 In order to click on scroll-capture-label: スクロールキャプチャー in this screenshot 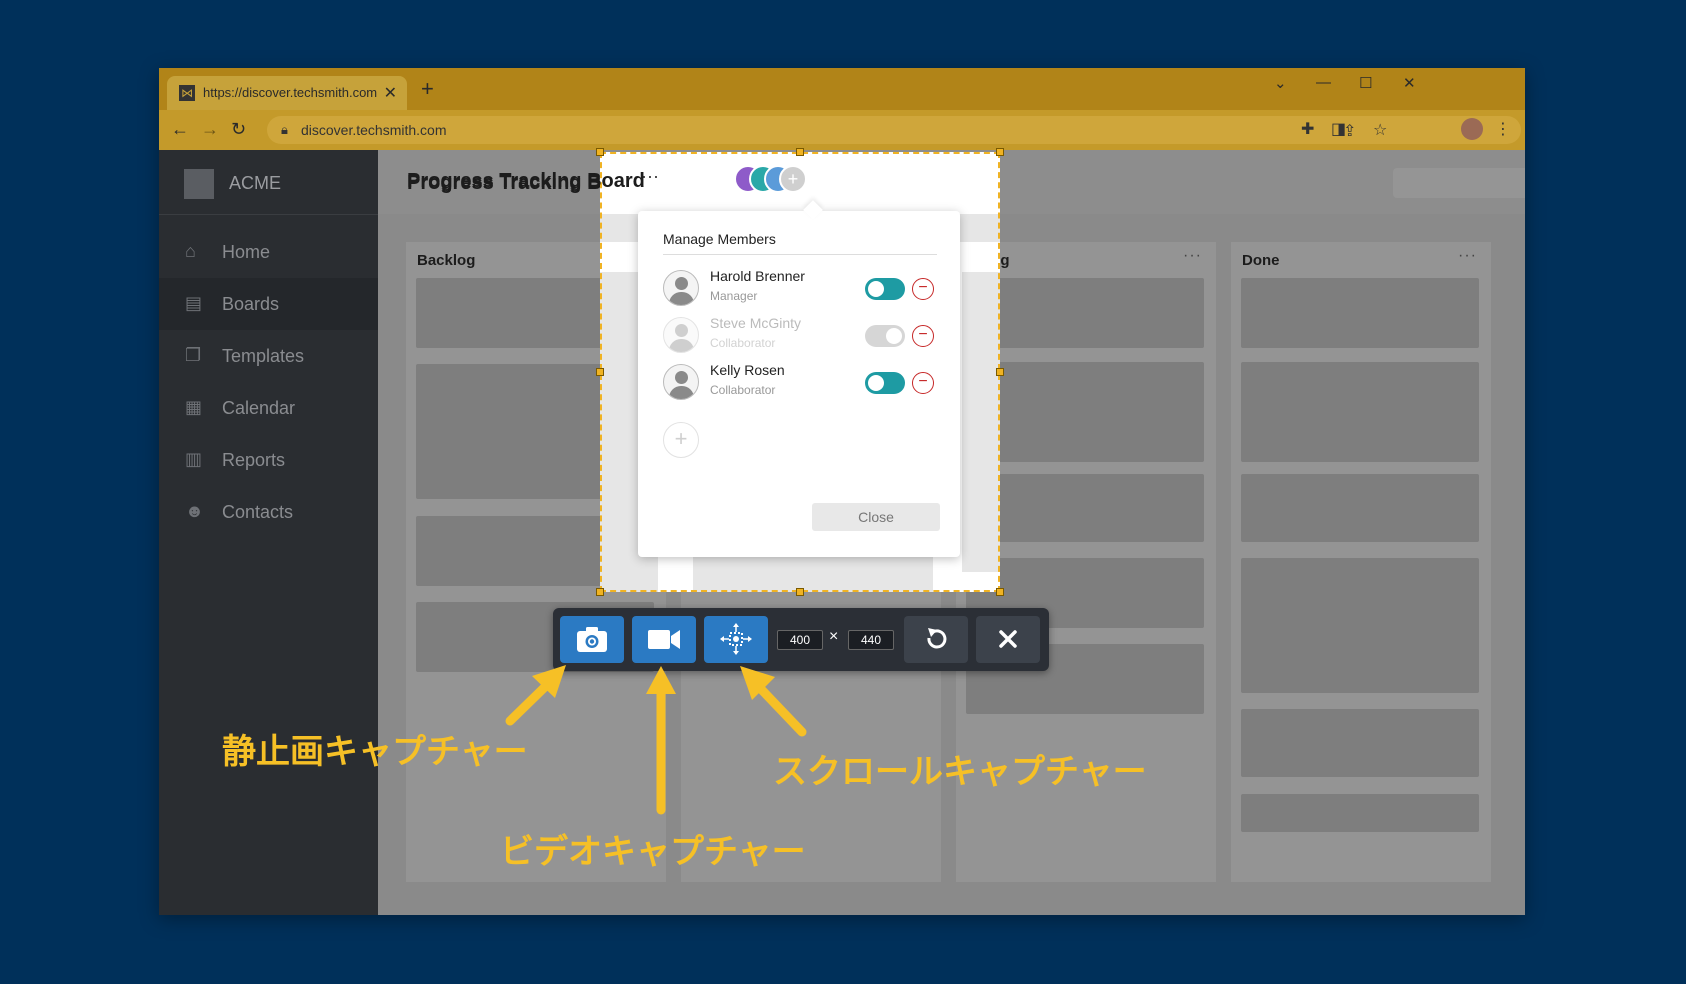, I will do `click(960, 772)`.